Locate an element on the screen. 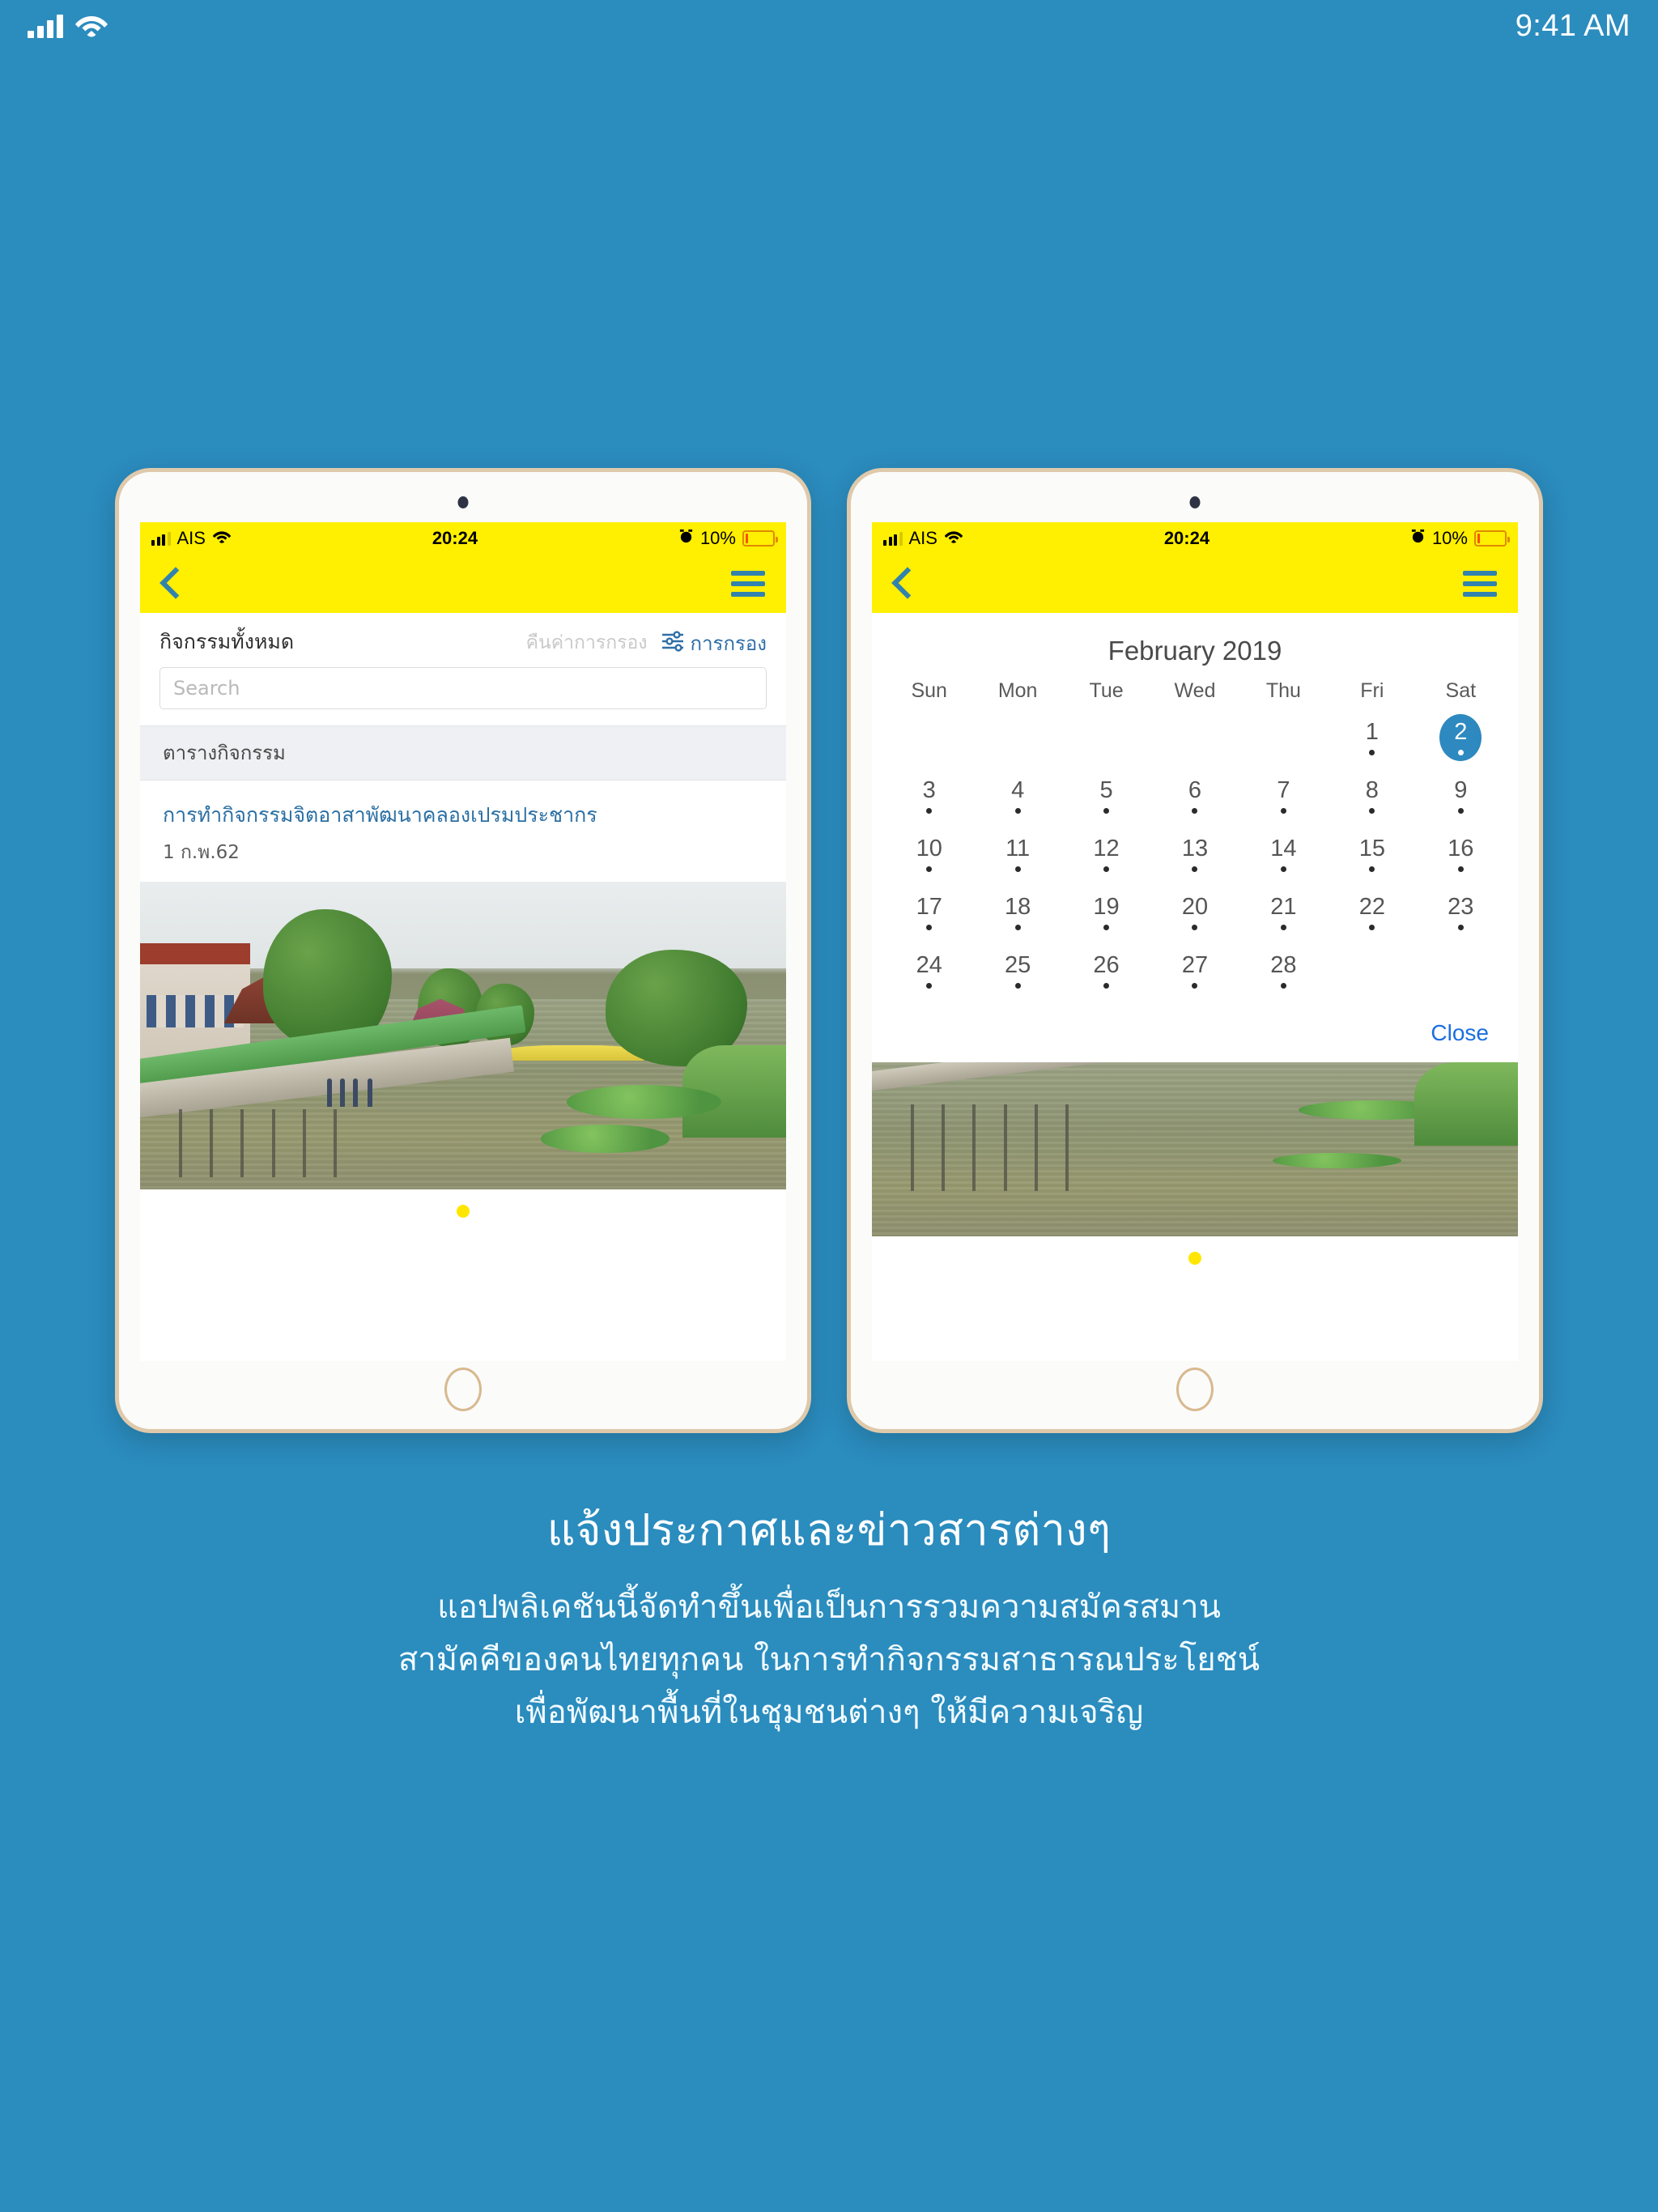 This screenshot has width=1658, height=2212. calendar-cell-day: 23 is located at coordinates (1461, 912).